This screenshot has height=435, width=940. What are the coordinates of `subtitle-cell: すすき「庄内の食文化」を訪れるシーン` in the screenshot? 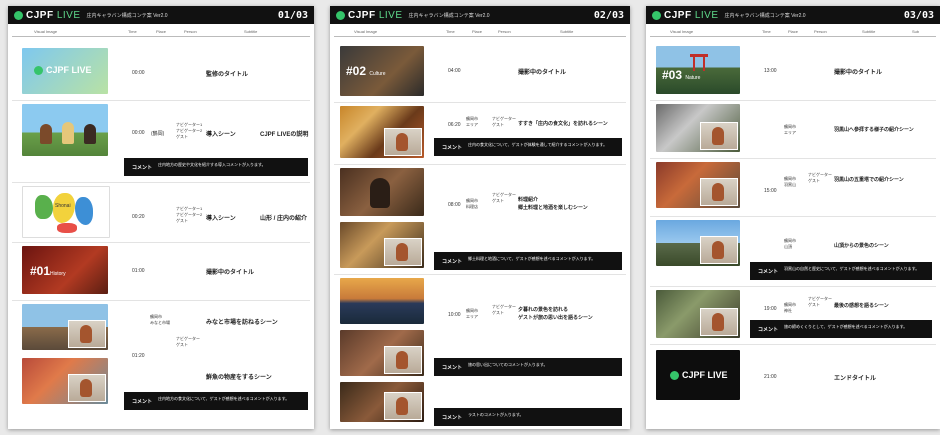 It's located at (563, 124).